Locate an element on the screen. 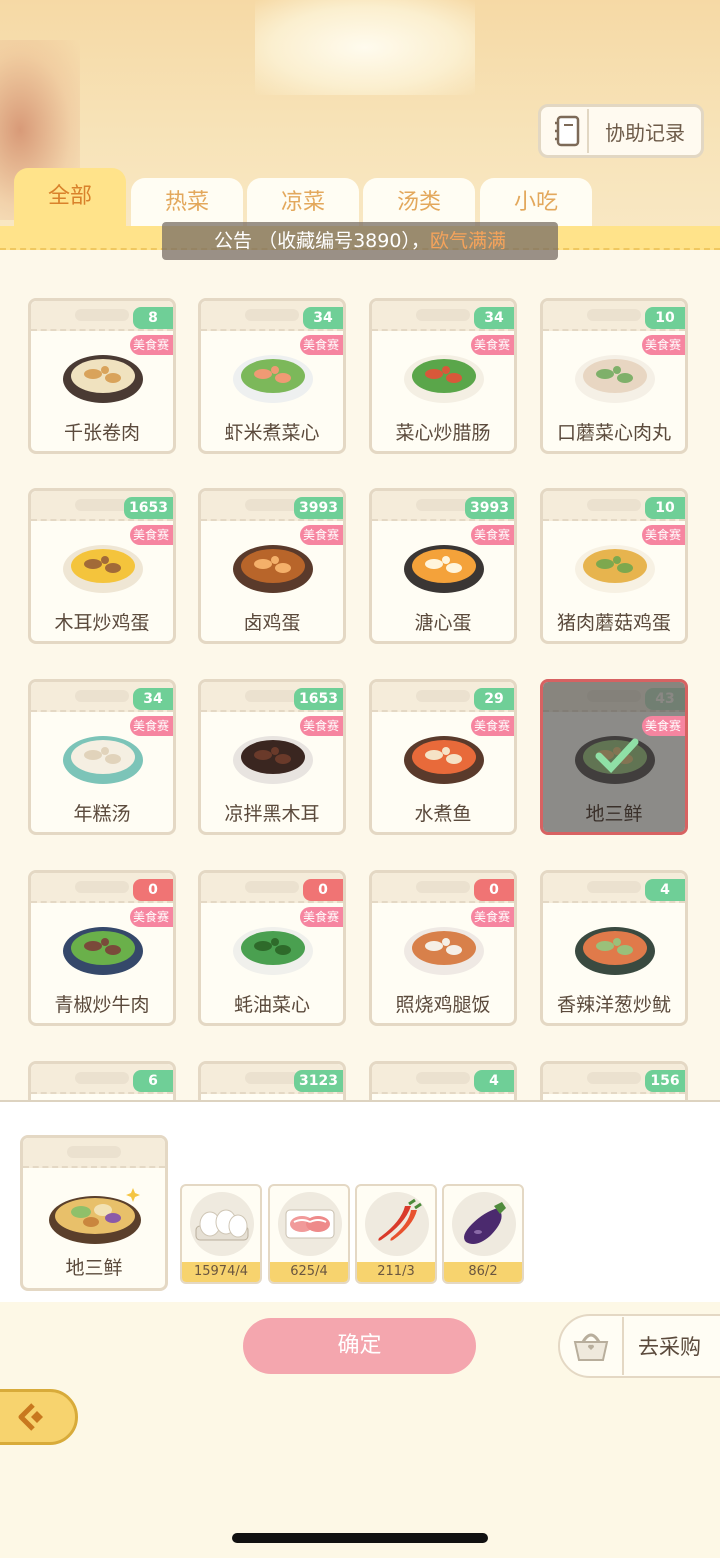 The image size is (720, 1558). meat-slices-icon is located at coordinates (310, 1224).